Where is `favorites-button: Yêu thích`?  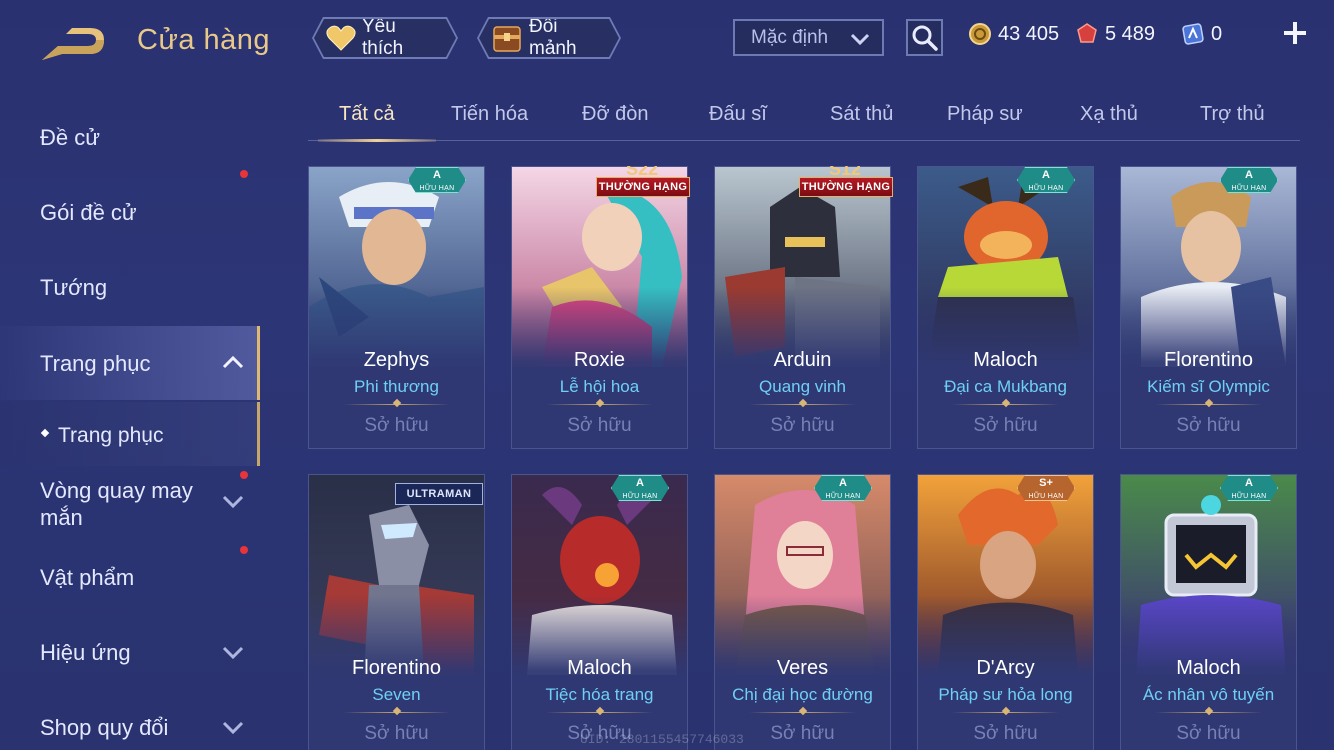
favorites-button: Yêu thích is located at coordinates (385, 38).